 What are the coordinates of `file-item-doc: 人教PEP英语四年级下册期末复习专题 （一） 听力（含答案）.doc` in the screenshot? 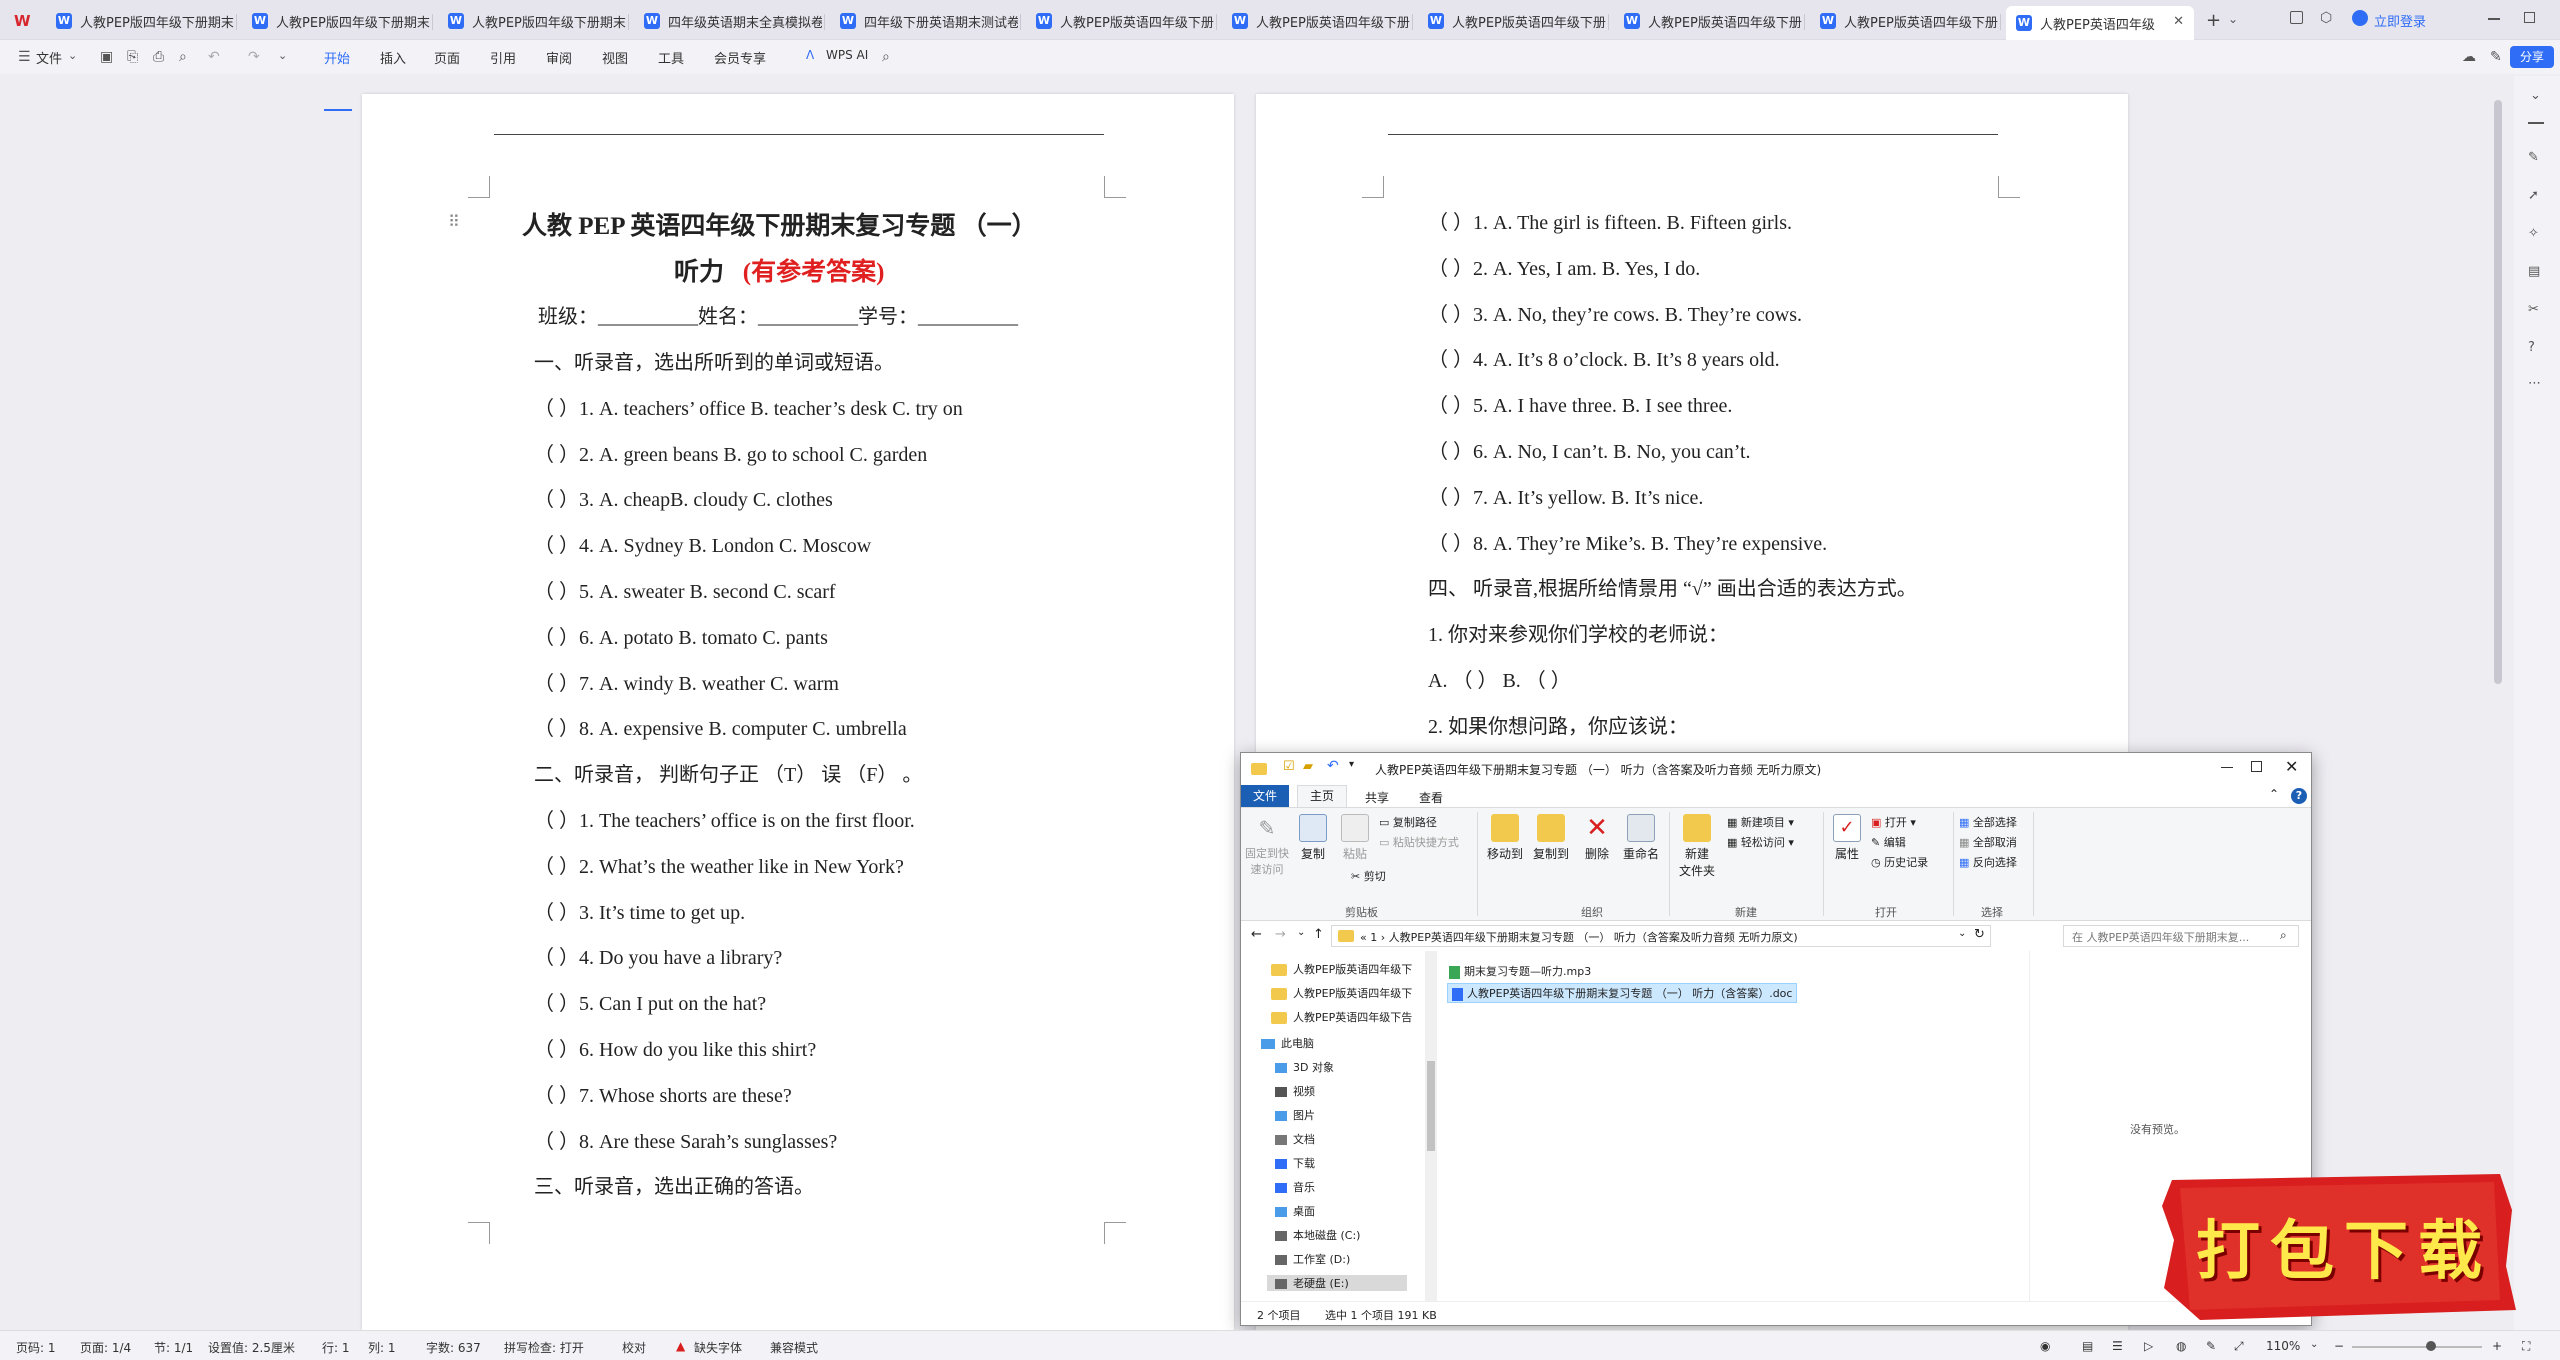 It's located at (1622, 993).